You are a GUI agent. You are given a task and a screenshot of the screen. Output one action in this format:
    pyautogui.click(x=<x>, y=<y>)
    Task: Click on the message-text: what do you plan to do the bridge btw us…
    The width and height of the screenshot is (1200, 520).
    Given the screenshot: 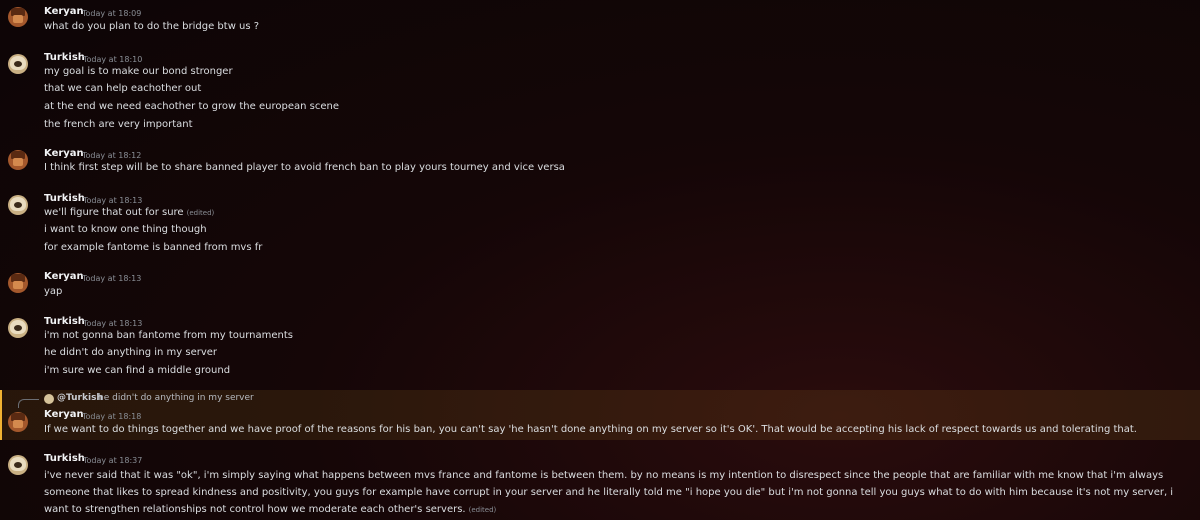 What is the action you would take?
    pyautogui.click(x=152, y=26)
    